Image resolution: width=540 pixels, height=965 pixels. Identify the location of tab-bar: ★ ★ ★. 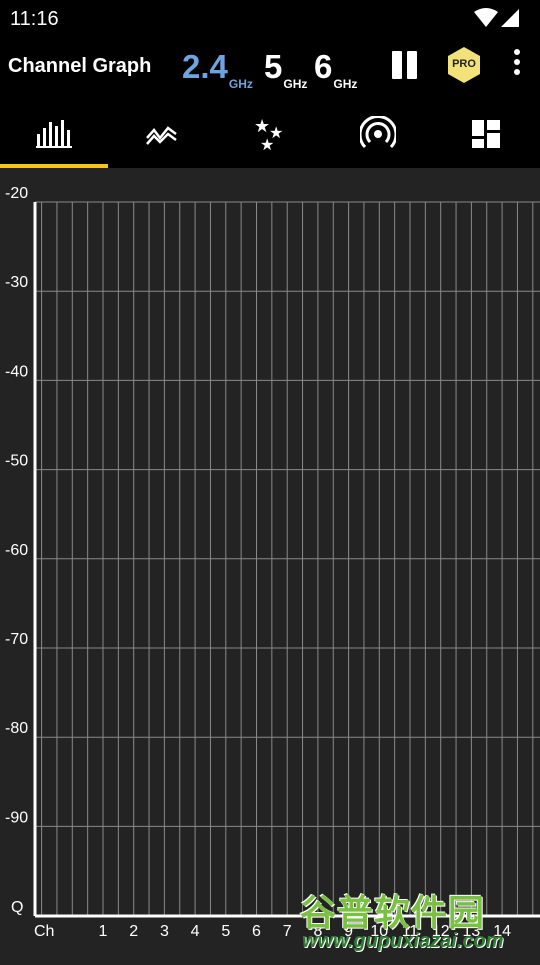
(270, 134).